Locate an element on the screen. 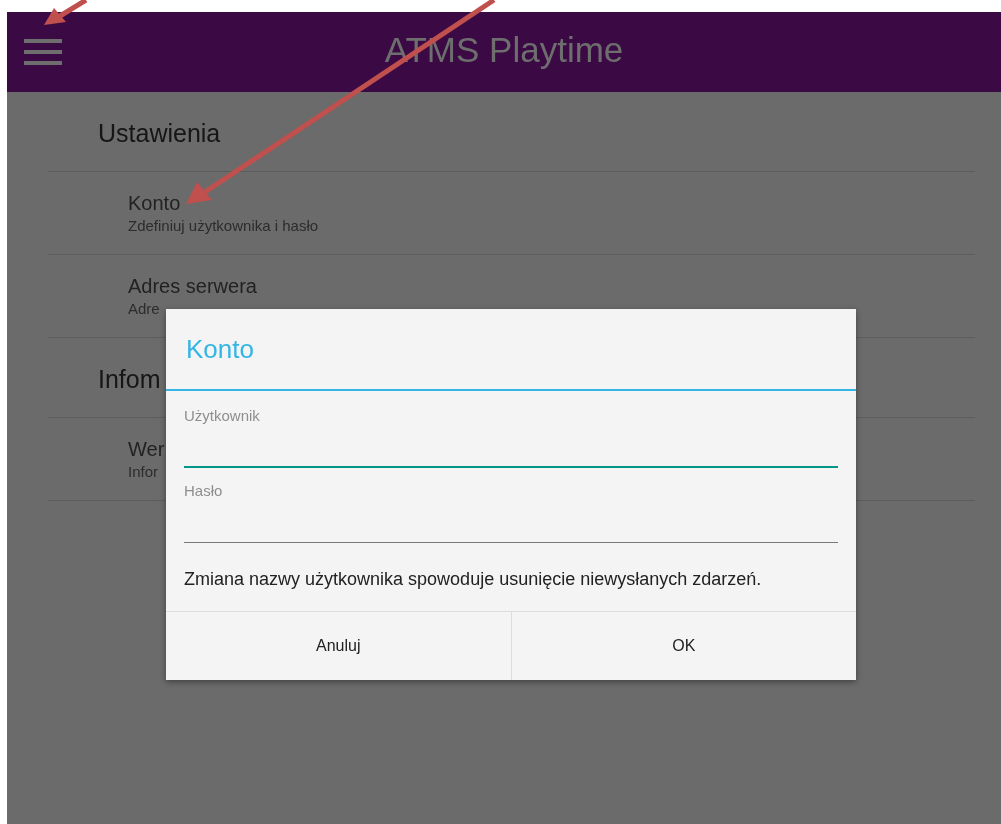 This screenshot has height=824, width=1001. setting-title: Konto is located at coordinates (154, 203).